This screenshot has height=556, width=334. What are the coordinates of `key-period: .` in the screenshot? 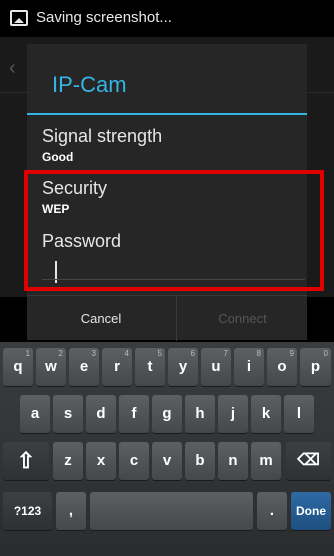 It's located at (272, 511).